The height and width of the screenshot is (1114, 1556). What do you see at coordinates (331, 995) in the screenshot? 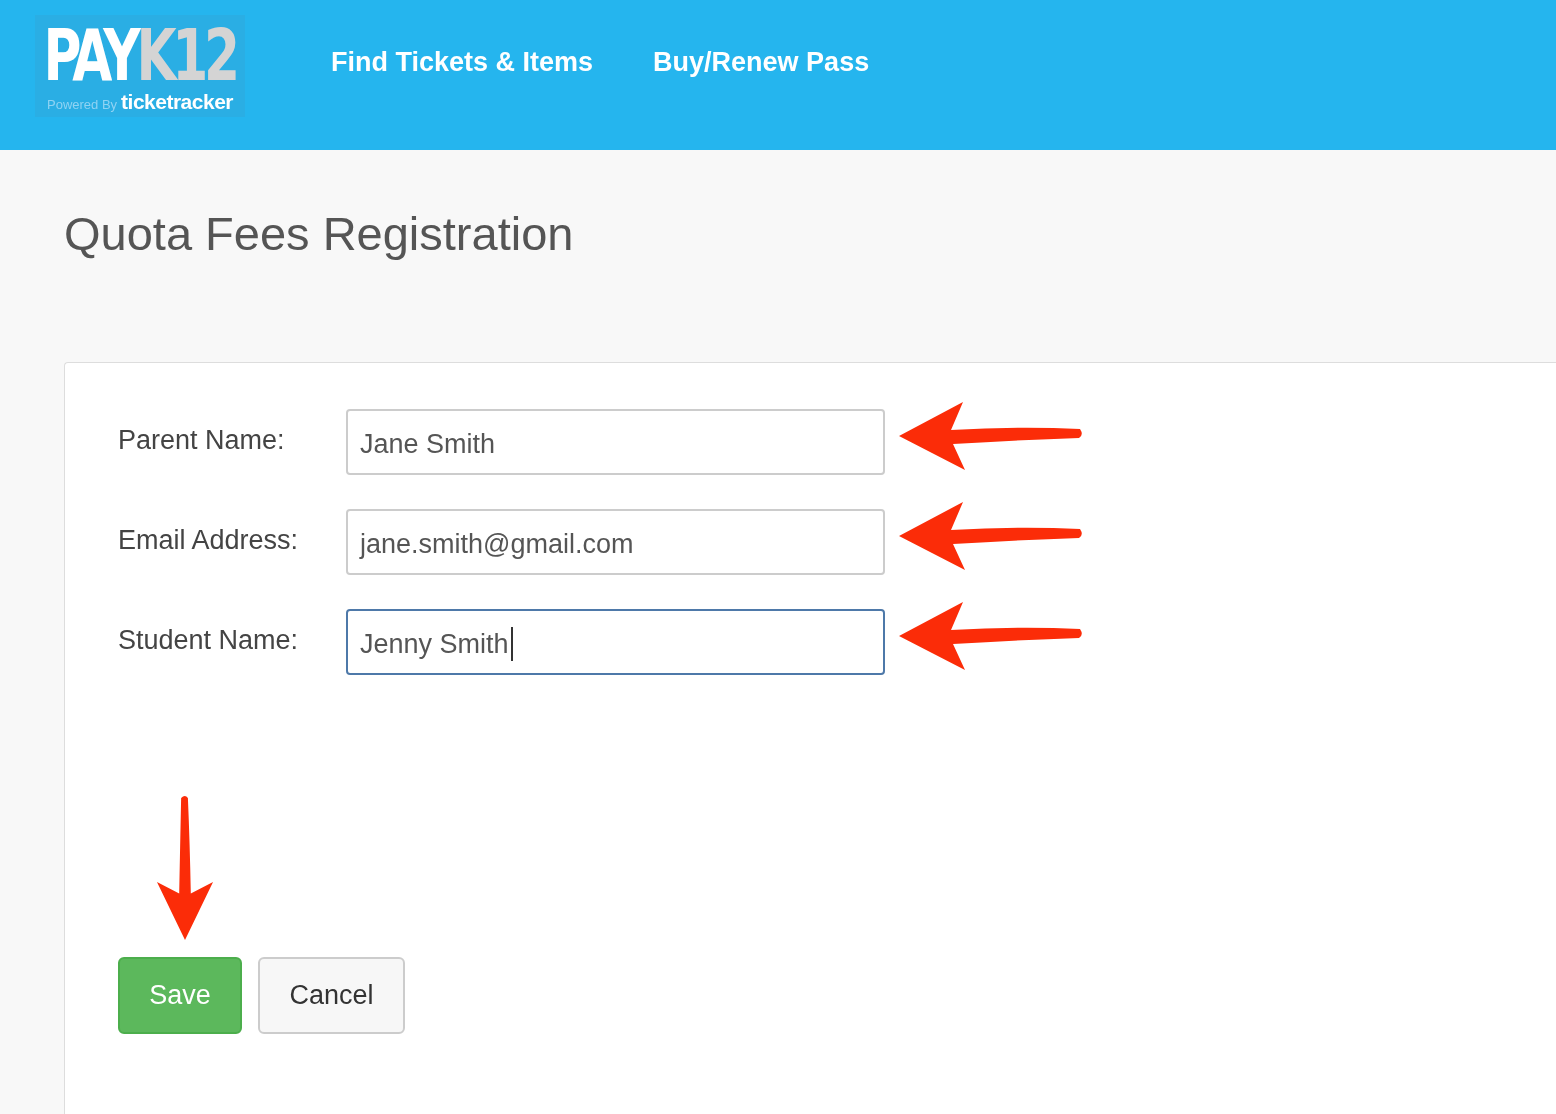
I see `cancel-button: Cancel` at bounding box center [331, 995].